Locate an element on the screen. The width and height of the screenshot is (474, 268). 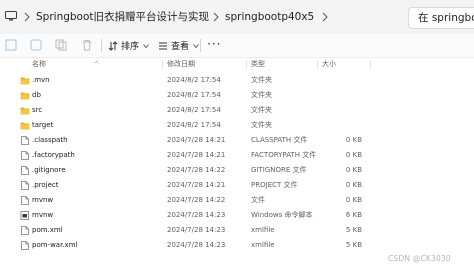
file-name: pom.xml is located at coordinates (47, 230).